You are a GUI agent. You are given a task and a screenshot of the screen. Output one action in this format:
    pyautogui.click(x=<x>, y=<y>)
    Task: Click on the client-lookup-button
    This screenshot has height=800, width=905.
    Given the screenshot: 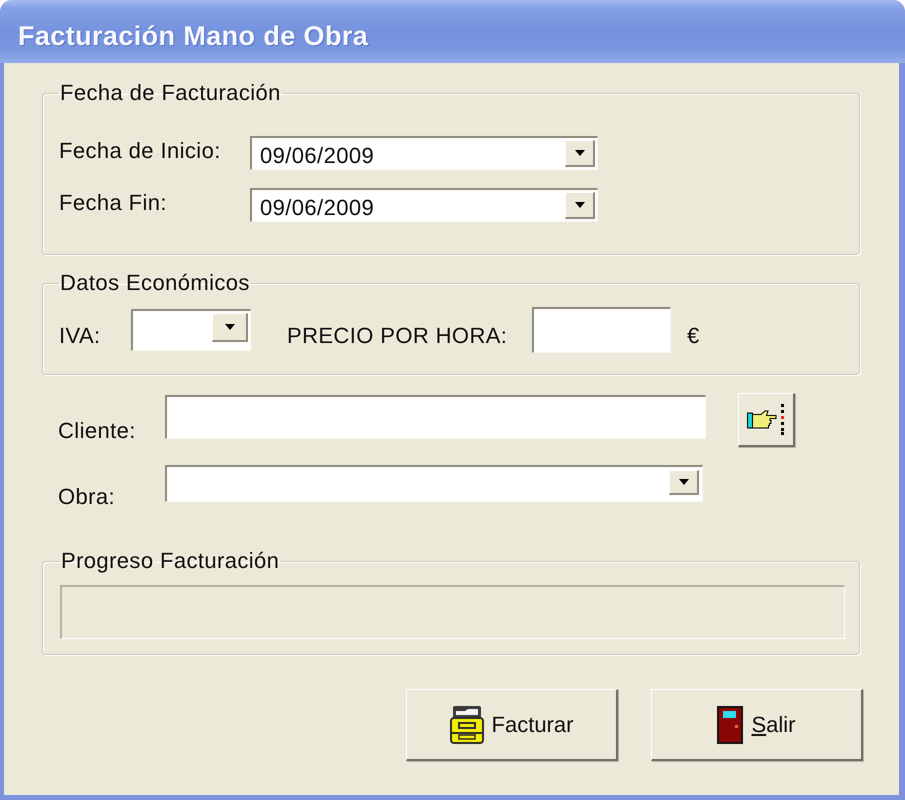 What is the action you would take?
    pyautogui.click(x=766, y=420)
    